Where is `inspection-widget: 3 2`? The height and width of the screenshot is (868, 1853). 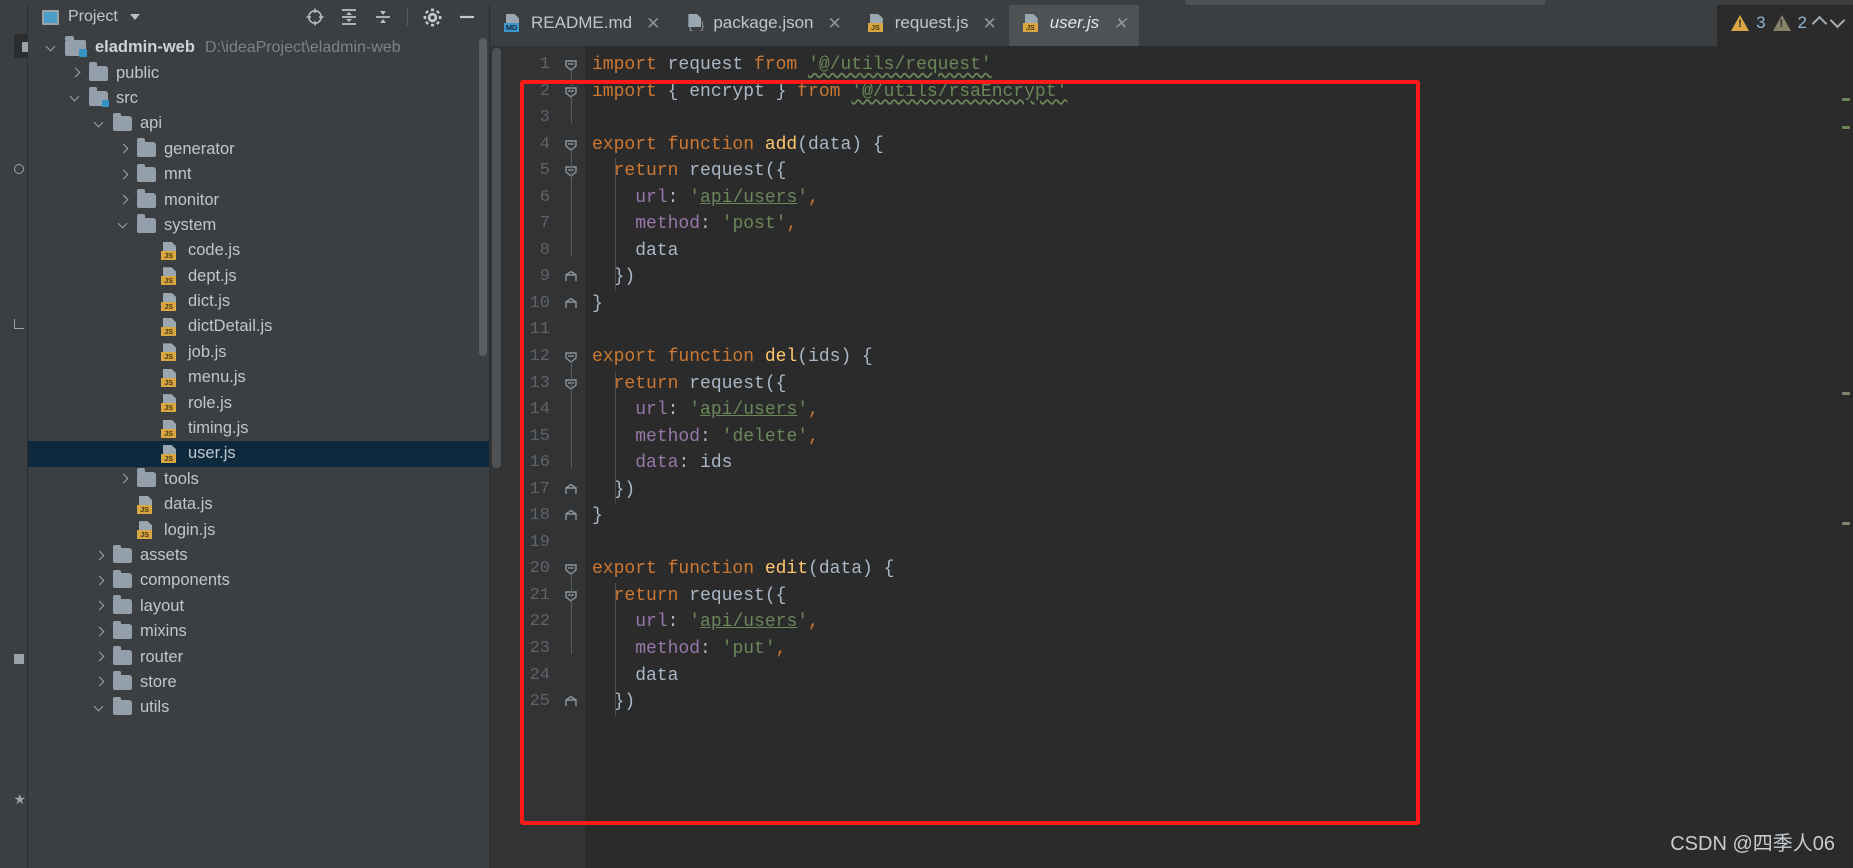 inspection-widget: 3 2 is located at coordinates (1785, 23).